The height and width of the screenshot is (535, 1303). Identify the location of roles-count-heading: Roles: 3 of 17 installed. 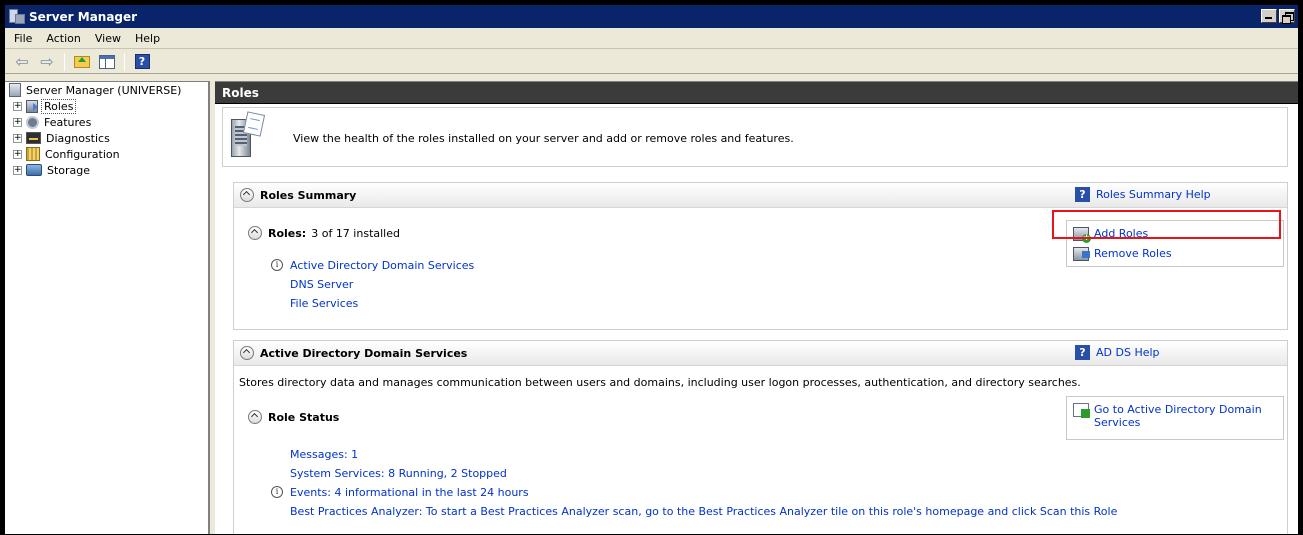
(324, 233).